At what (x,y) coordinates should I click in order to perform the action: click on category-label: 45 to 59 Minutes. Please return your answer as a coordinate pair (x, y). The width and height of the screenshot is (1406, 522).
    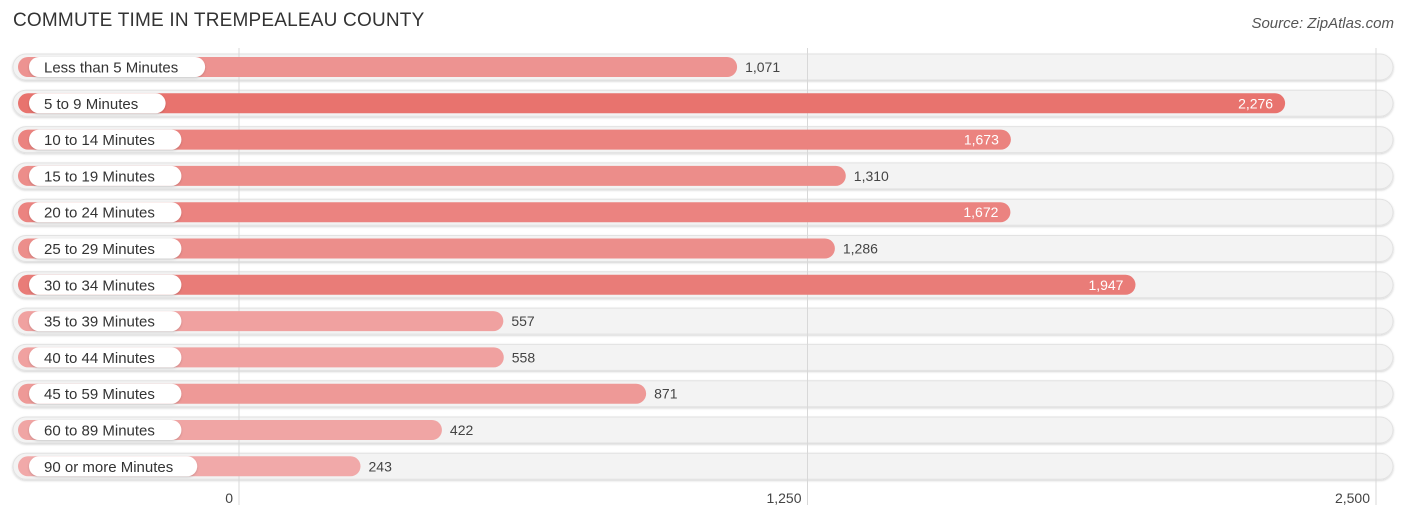
    Looking at the image, I should click on (99, 394).